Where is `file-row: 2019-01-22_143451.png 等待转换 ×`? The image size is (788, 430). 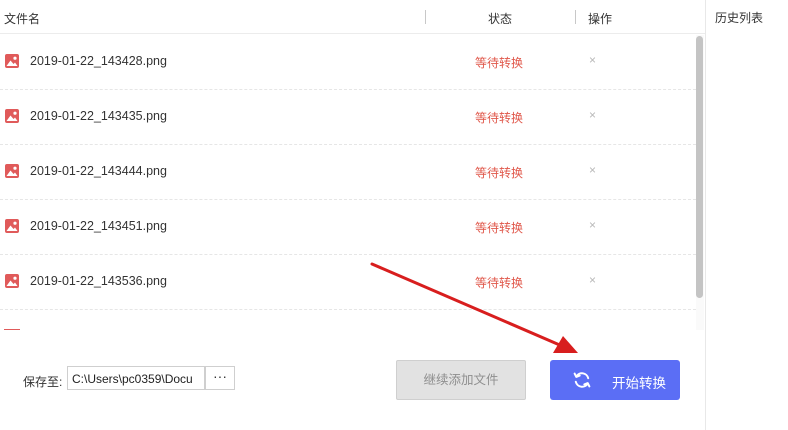 file-row: 2019-01-22_143451.png 等待转换 × is located at coordinates (348, 227).